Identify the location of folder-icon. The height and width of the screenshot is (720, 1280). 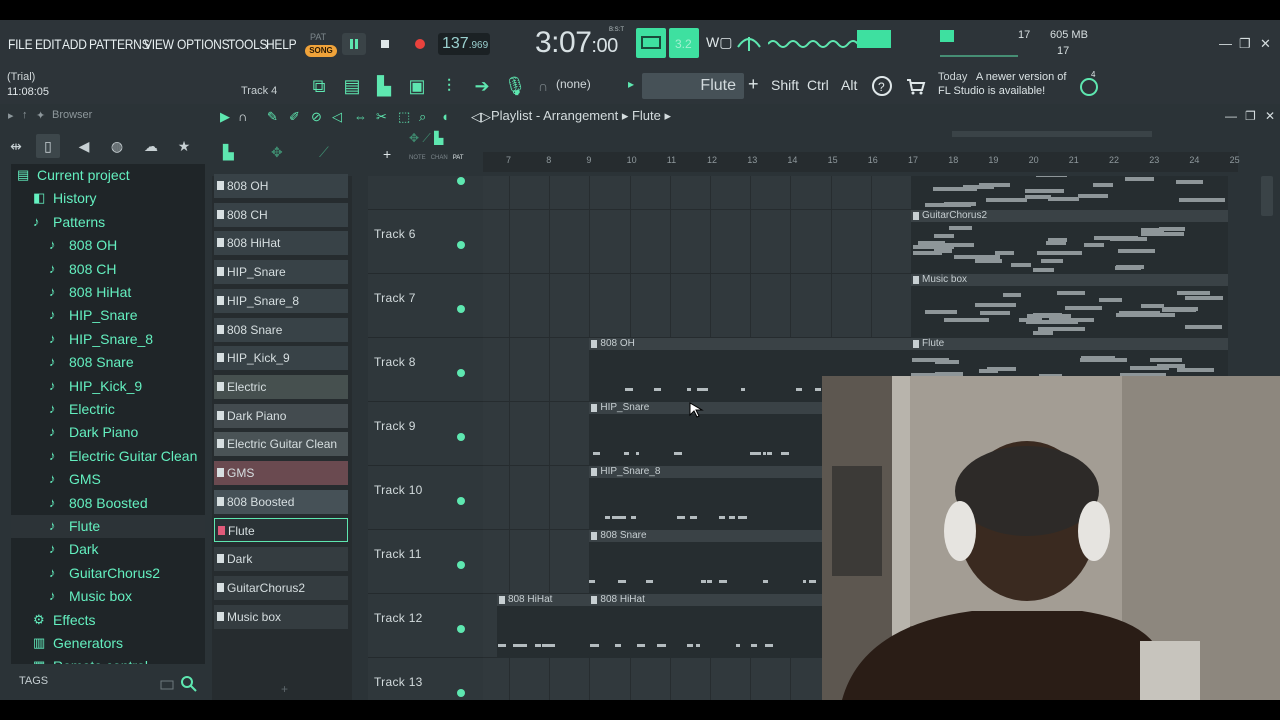
(167, 684).